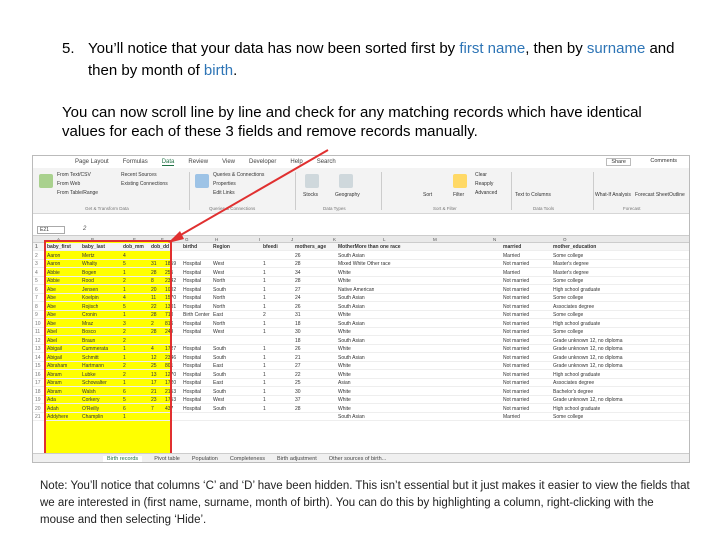  Describe the element at coordinates (139, 175) in the screenshot. I see `recent-sources: Recent Sources` at that location.